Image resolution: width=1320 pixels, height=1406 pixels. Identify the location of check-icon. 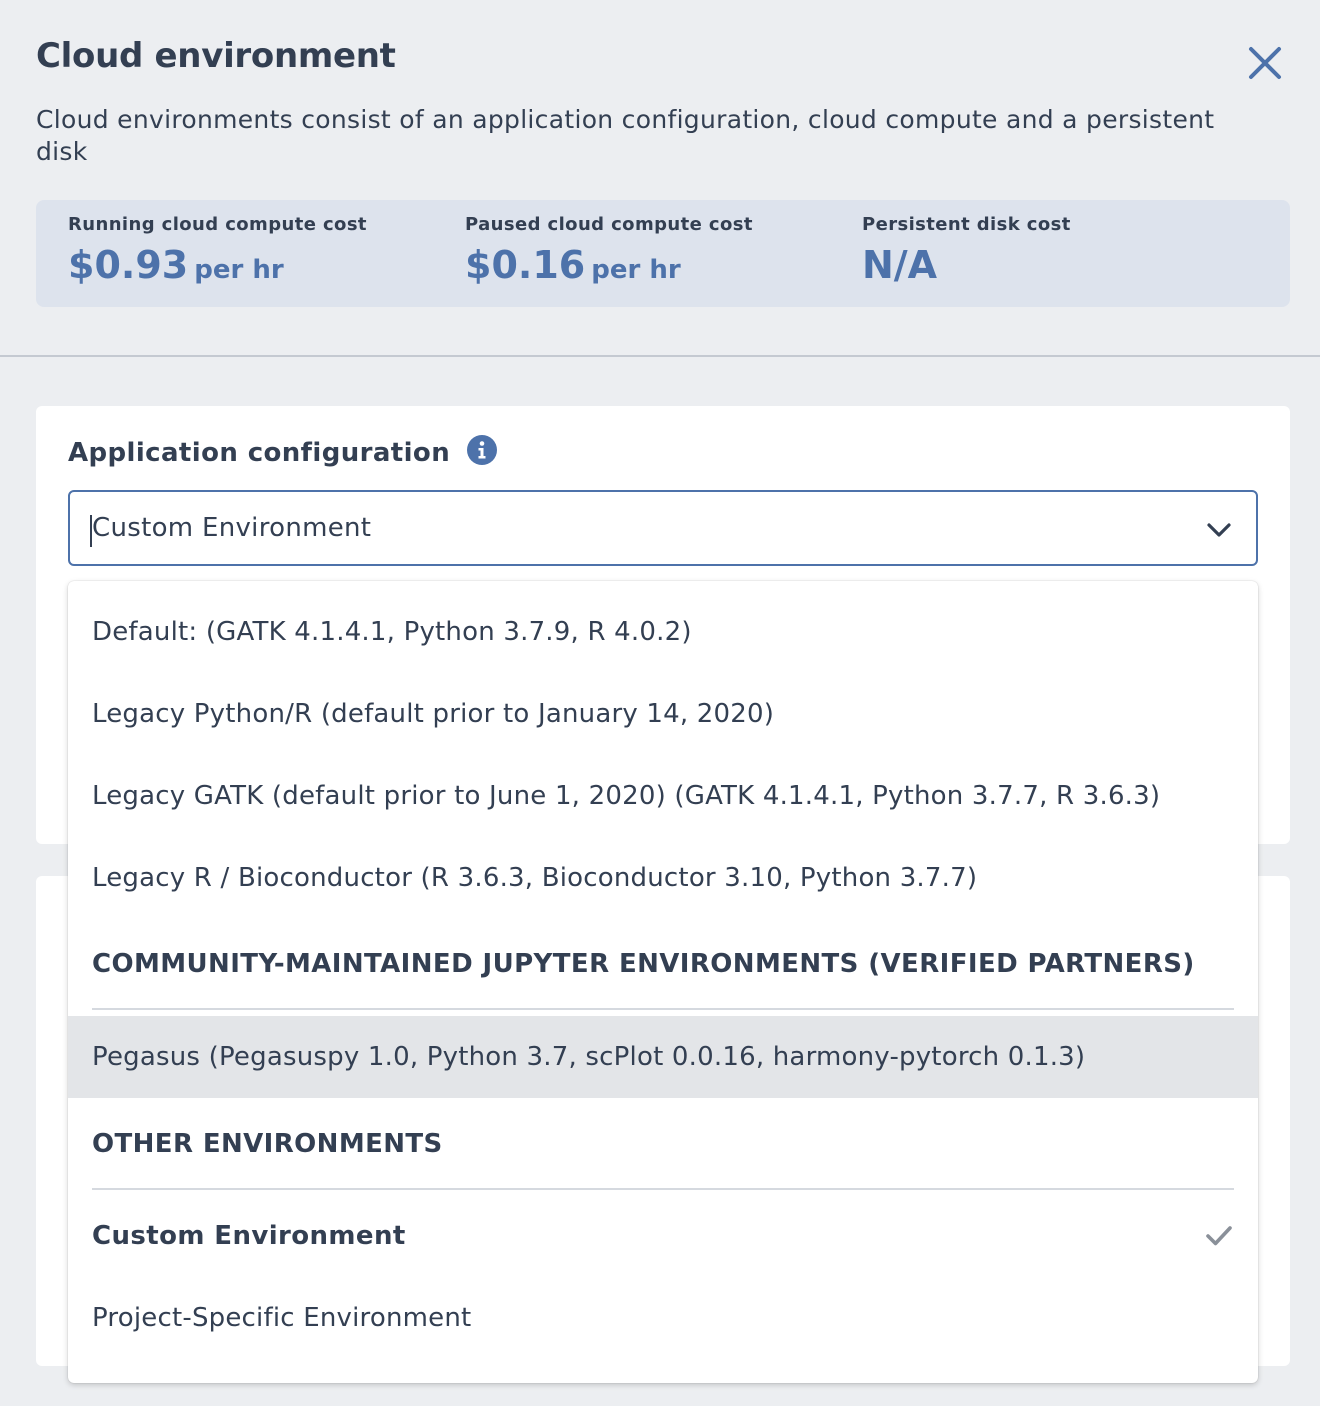
(1219, 1236).